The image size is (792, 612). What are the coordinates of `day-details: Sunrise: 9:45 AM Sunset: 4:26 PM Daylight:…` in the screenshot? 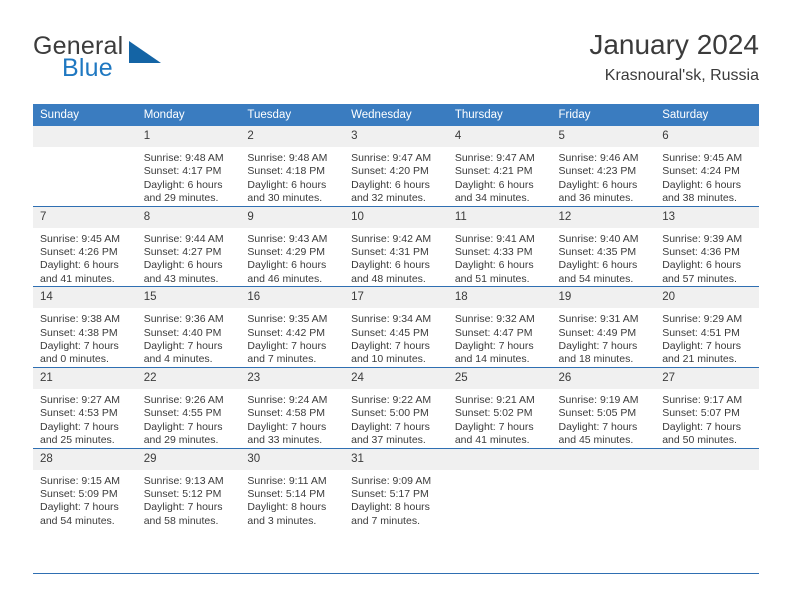 It's located at (85, 257).